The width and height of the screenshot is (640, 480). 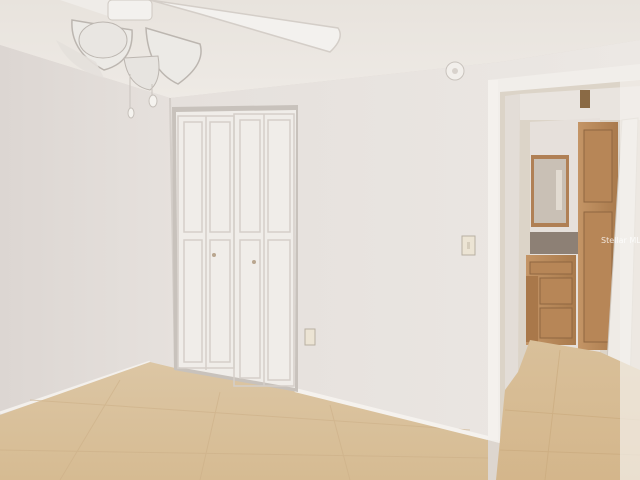 What do you see at coordinates (310, 337) in the screenshot?
I see `wall-outlet` at bounding box center [310, 337].